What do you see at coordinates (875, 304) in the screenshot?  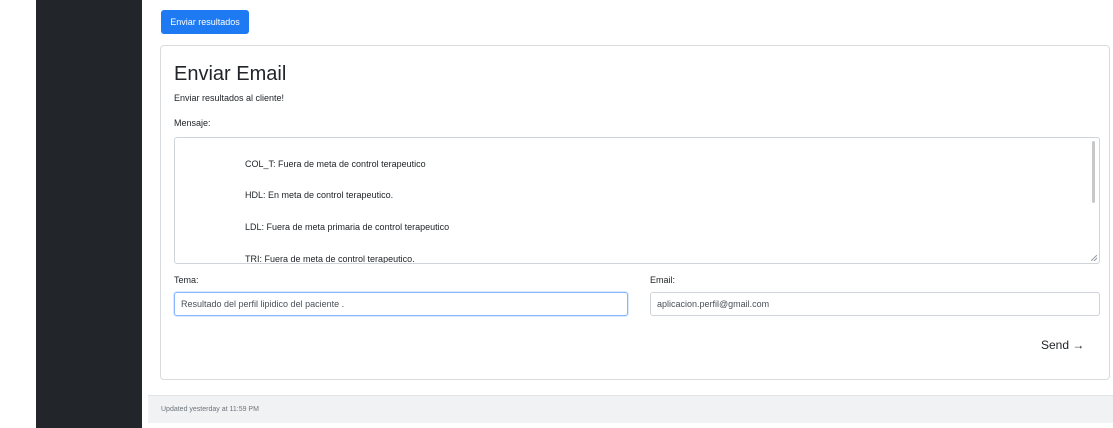 I see `email-input` at bounding box center [875, 304].